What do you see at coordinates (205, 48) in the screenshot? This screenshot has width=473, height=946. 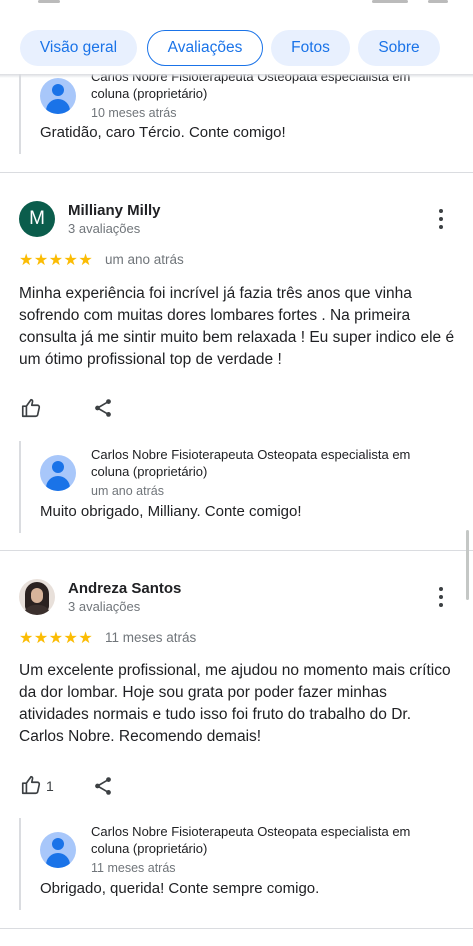 I see `tab-reviews: Avaliações` at bounding box center [205, 48].